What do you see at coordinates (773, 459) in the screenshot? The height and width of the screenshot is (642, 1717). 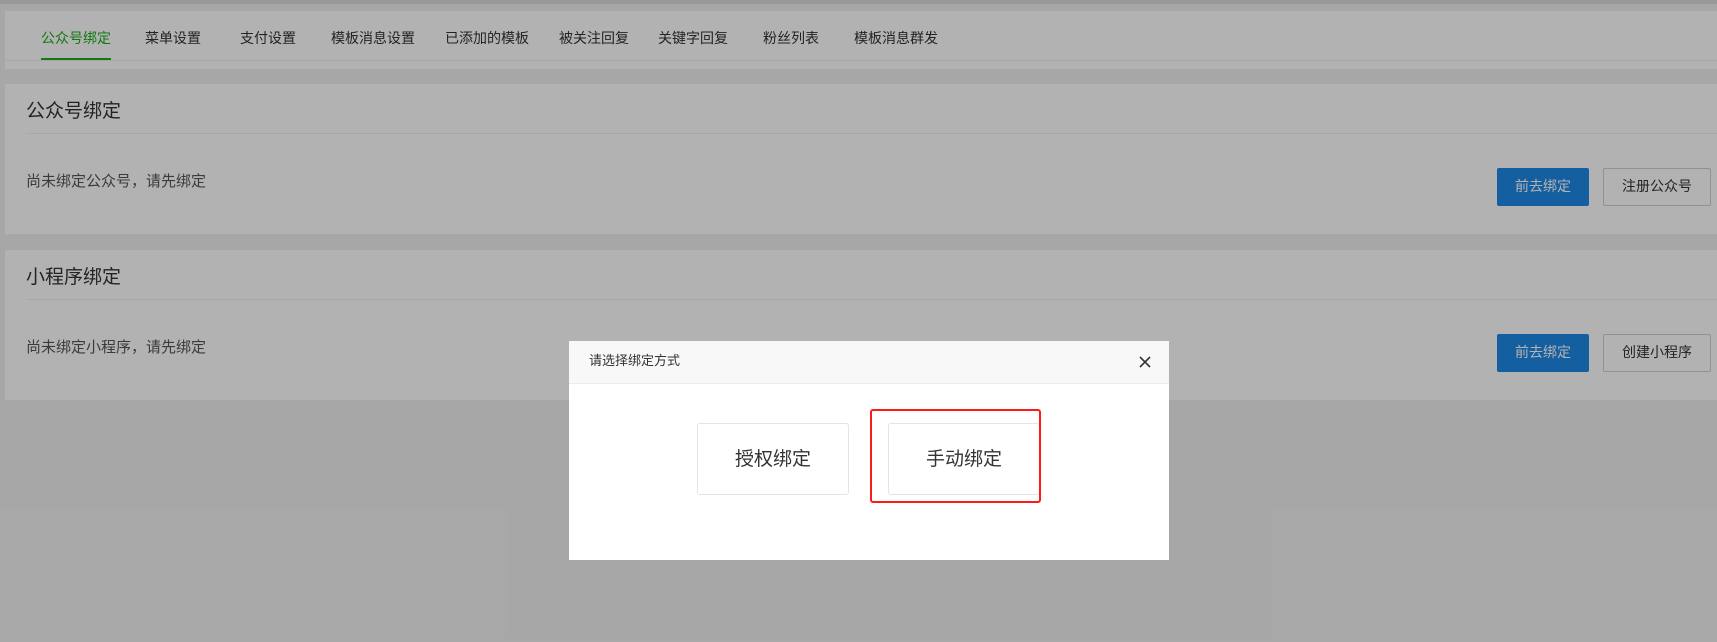 I see `authorize-bind-option: 授权绑定` at bounding box center [773, 459].